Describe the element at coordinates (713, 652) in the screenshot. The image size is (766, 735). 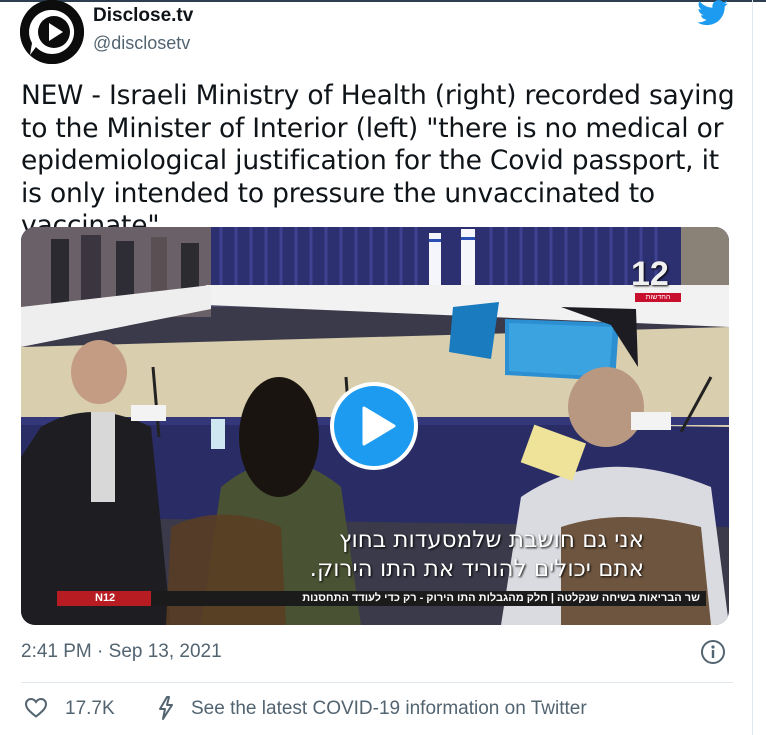
I see `info-icon` at that location.